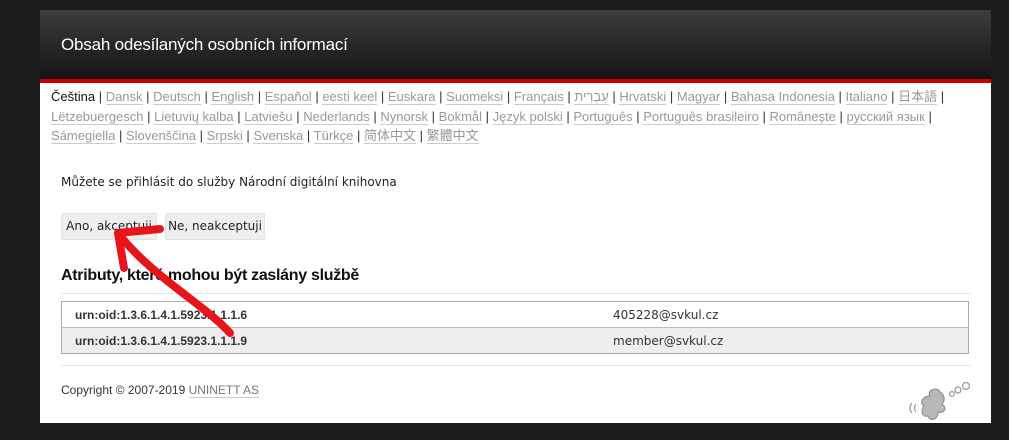 The height and width of the screenshot is (440, 1009). Describe the element at coordinates (389, 136) in the screenshot. I see `language-link: 简体中文` at that location.